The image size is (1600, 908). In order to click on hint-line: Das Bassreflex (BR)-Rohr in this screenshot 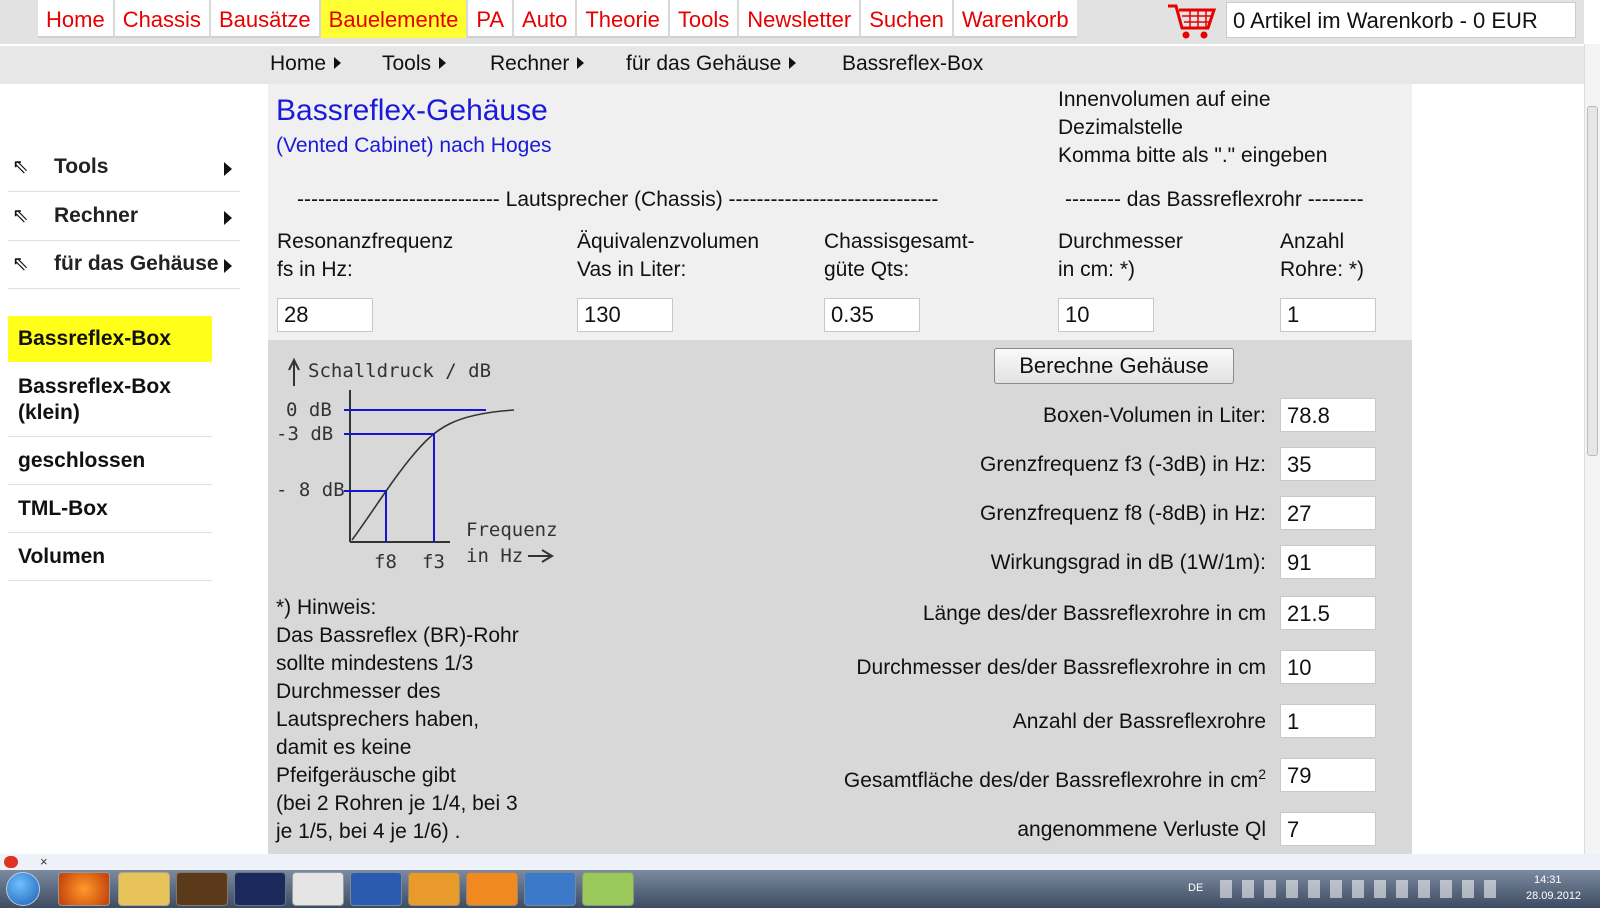, I will do `click(397, 635)`.